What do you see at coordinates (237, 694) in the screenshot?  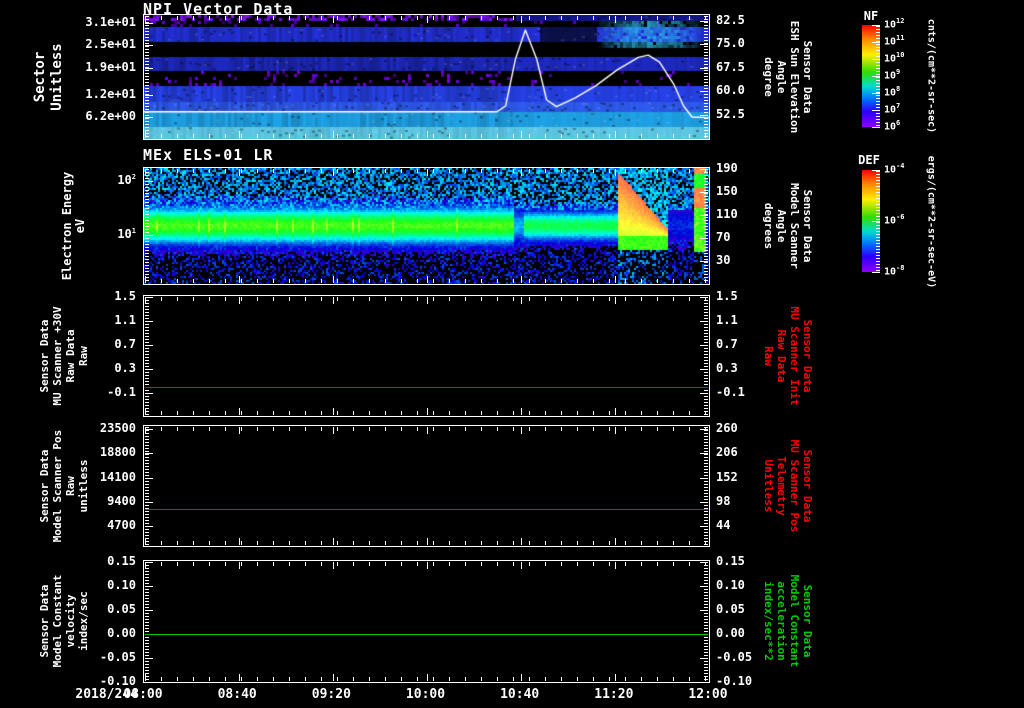 I see `x-axis-tick-label: 08:40` at bounding box center [237, 694].